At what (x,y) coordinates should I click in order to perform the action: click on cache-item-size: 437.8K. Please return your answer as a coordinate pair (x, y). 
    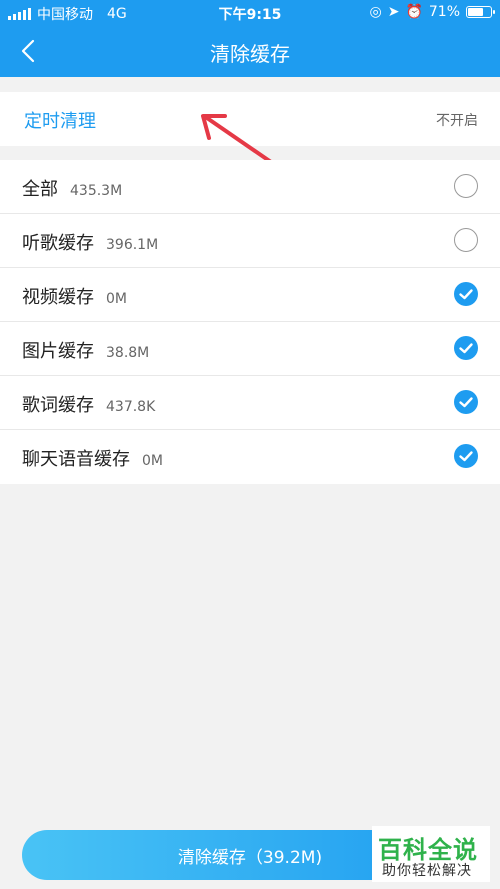
    Looking at the image, I should click on (131, 407).